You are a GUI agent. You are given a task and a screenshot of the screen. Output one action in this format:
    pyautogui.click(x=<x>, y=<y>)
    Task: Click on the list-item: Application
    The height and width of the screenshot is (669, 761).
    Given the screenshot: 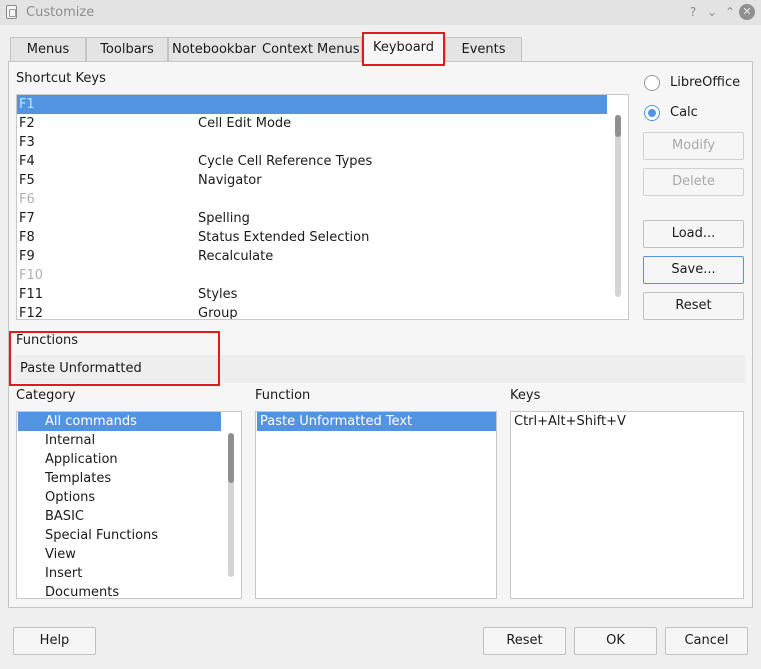 What is the action you would take?
    pyautogui.click(x=67, y=459)
    